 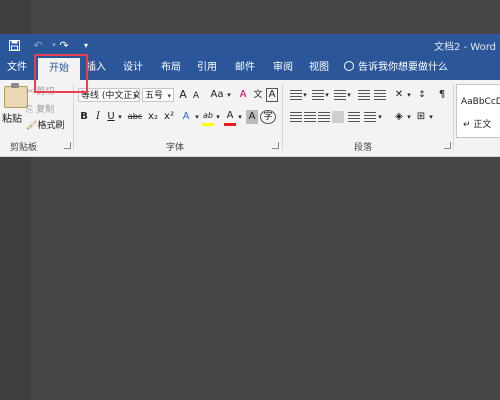 What do you see at coordinates (38, 45) in the screenshot?
I see `undo-icon: ↶` at bounding box center [38, 45].